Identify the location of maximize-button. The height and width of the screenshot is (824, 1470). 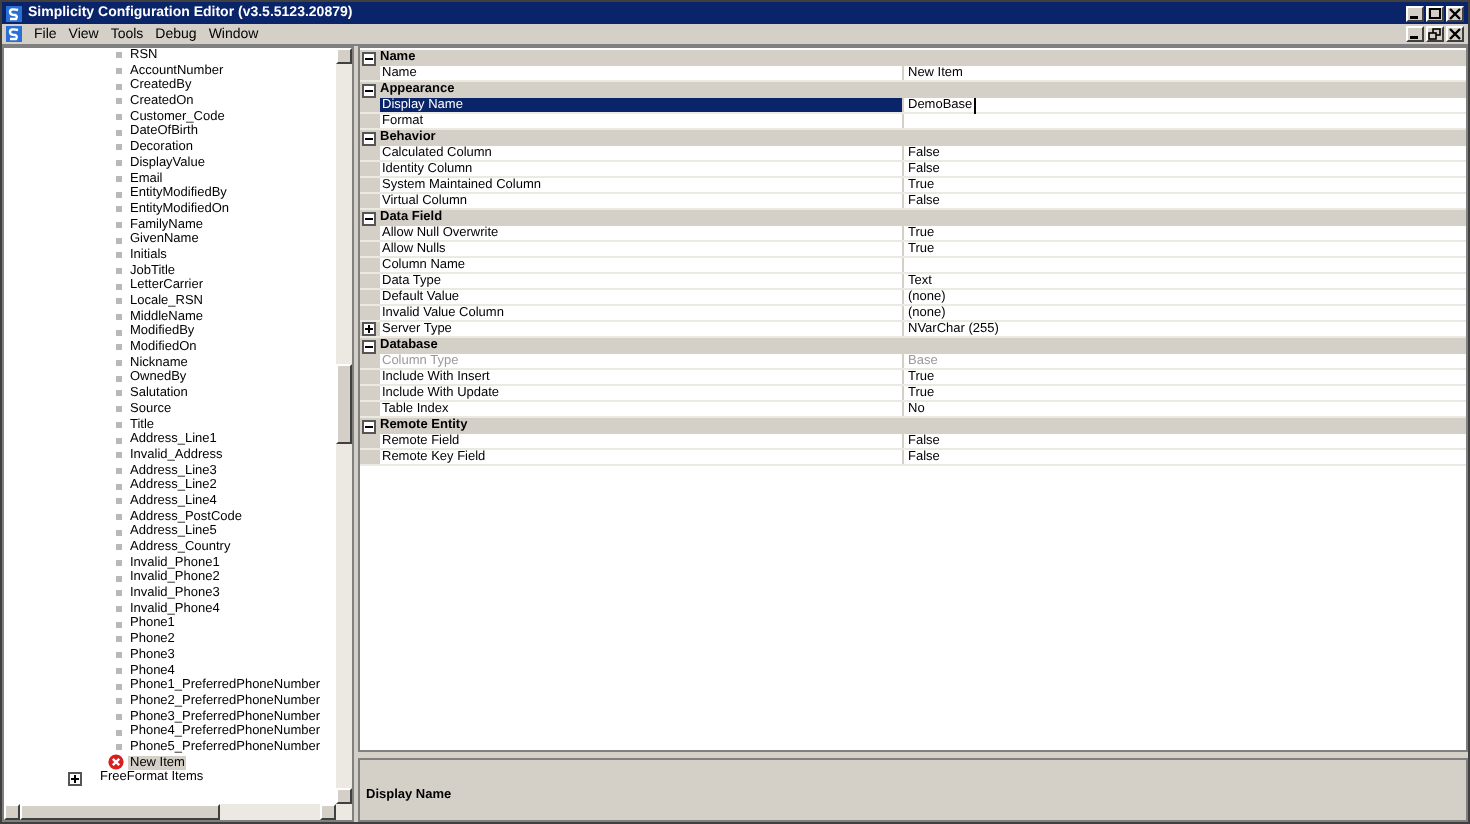
(1435, 13).